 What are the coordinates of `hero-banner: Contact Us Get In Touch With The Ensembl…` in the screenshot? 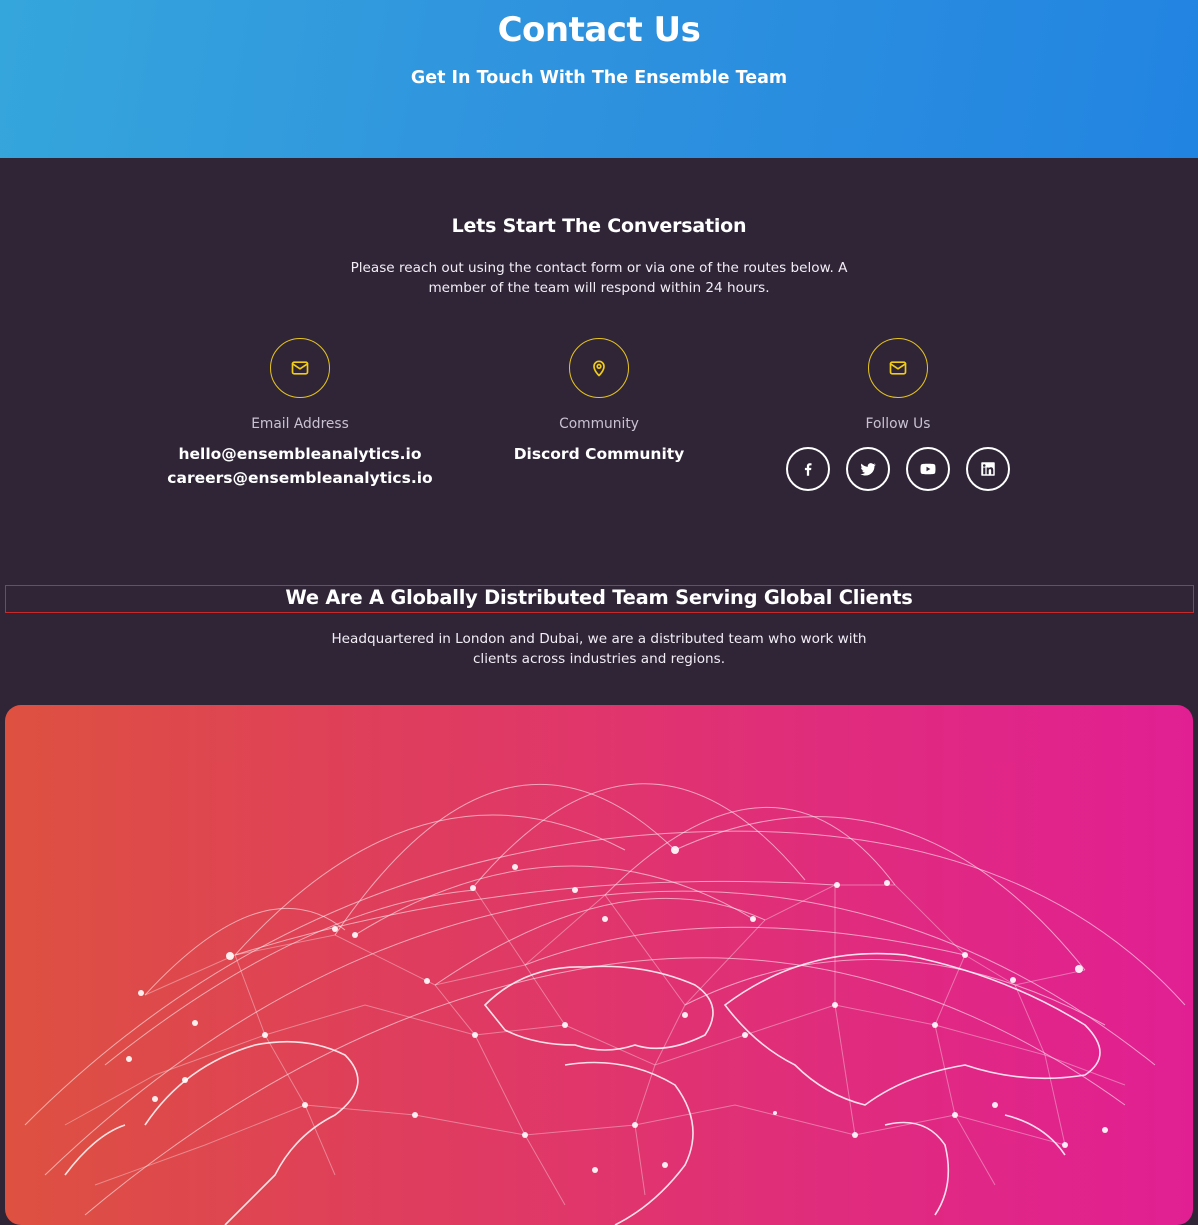 It's located at (599, 79).